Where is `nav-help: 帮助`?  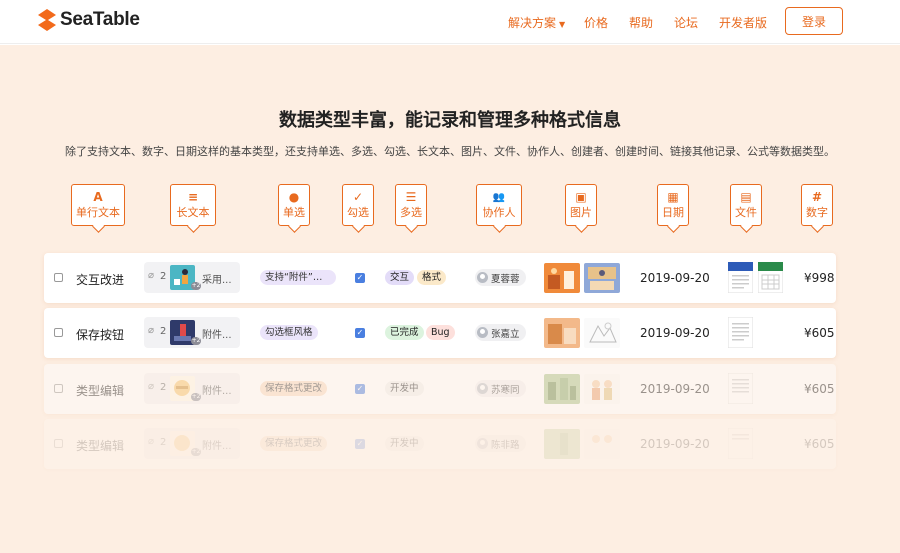
nav-help: 帮助 is located at coordinates (641, 22).